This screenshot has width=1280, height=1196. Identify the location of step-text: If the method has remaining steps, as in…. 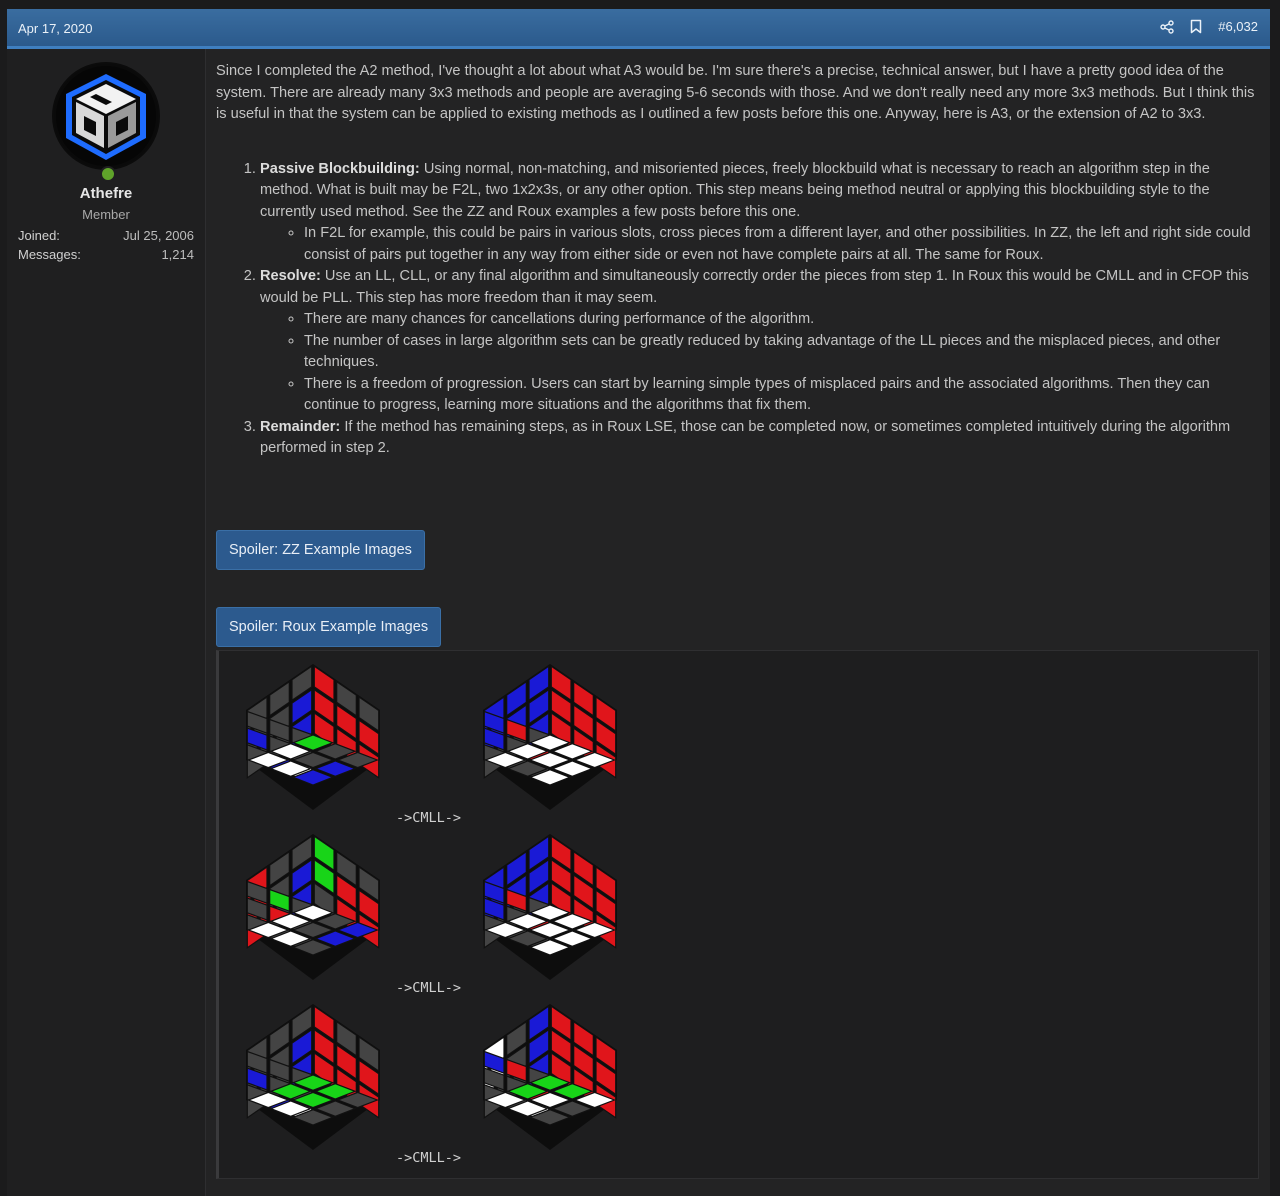
(745, 437).